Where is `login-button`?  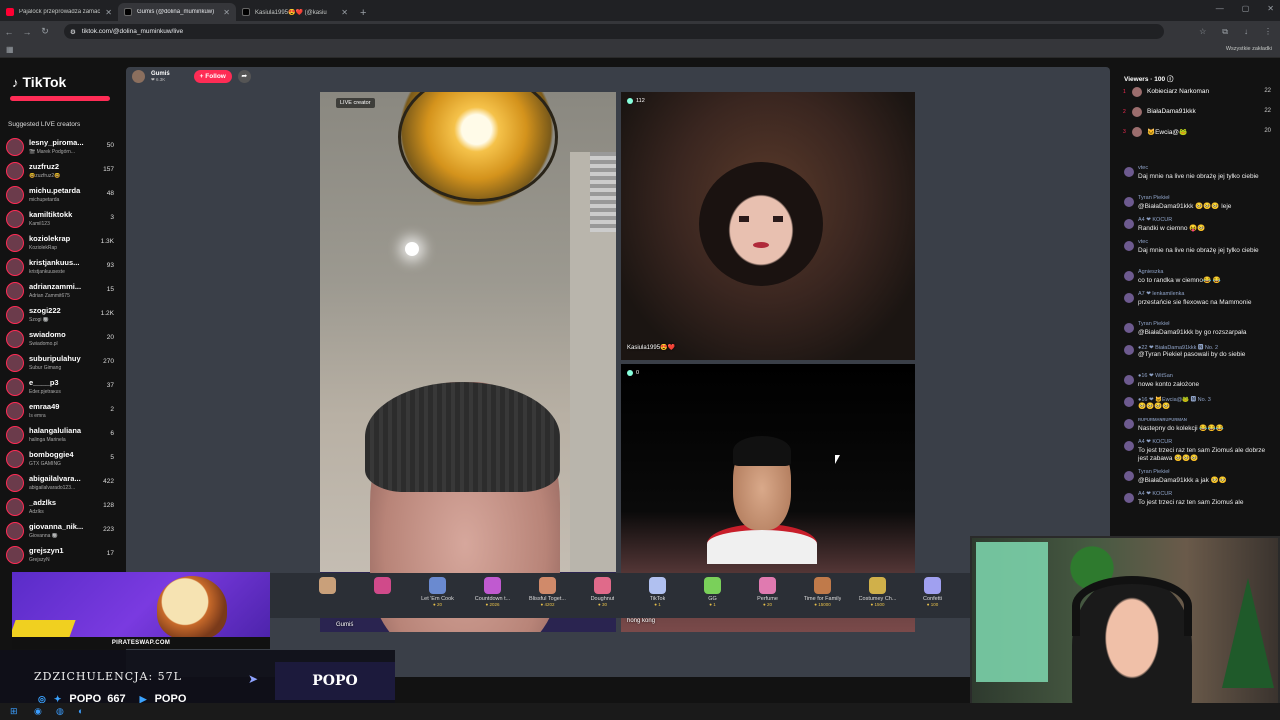 login-button is located at coordinates (60, 98).